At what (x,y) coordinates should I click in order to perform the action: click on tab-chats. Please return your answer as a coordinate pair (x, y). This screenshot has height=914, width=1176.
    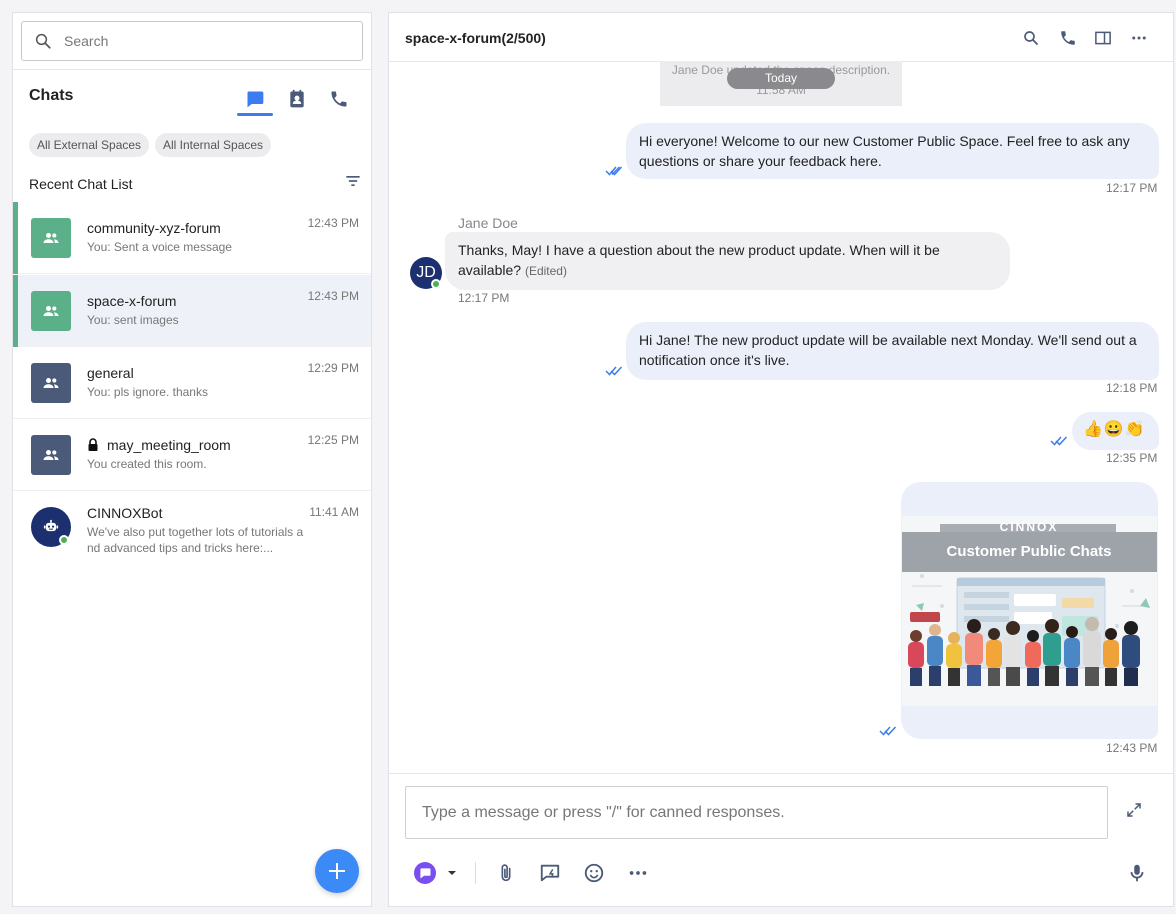
    Looking at the image, I should click on (255, 99).